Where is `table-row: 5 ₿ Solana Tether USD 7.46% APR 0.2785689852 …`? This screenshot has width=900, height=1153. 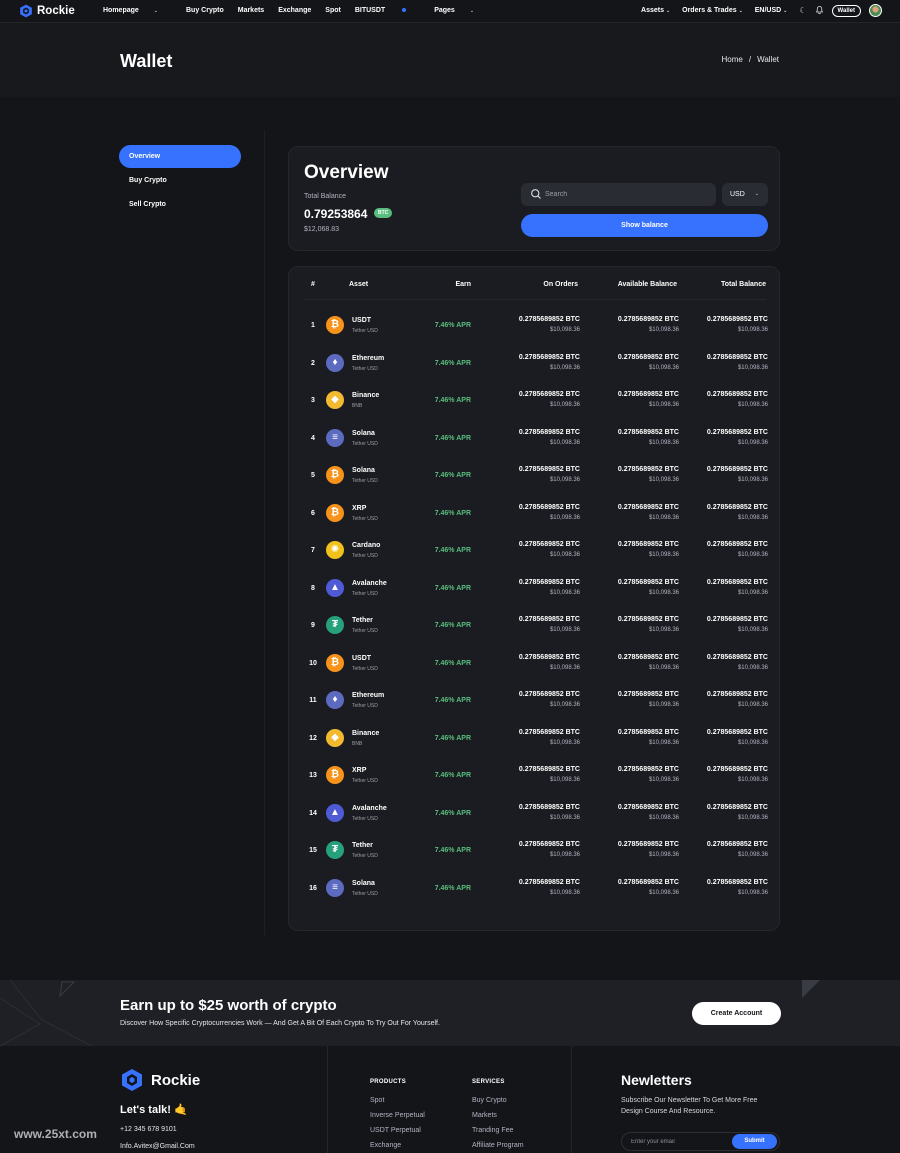 table-row: 5 ₿ Solana Tether USD 7.46% APR 0.2785689852 … is located at coordinates (535, 475).